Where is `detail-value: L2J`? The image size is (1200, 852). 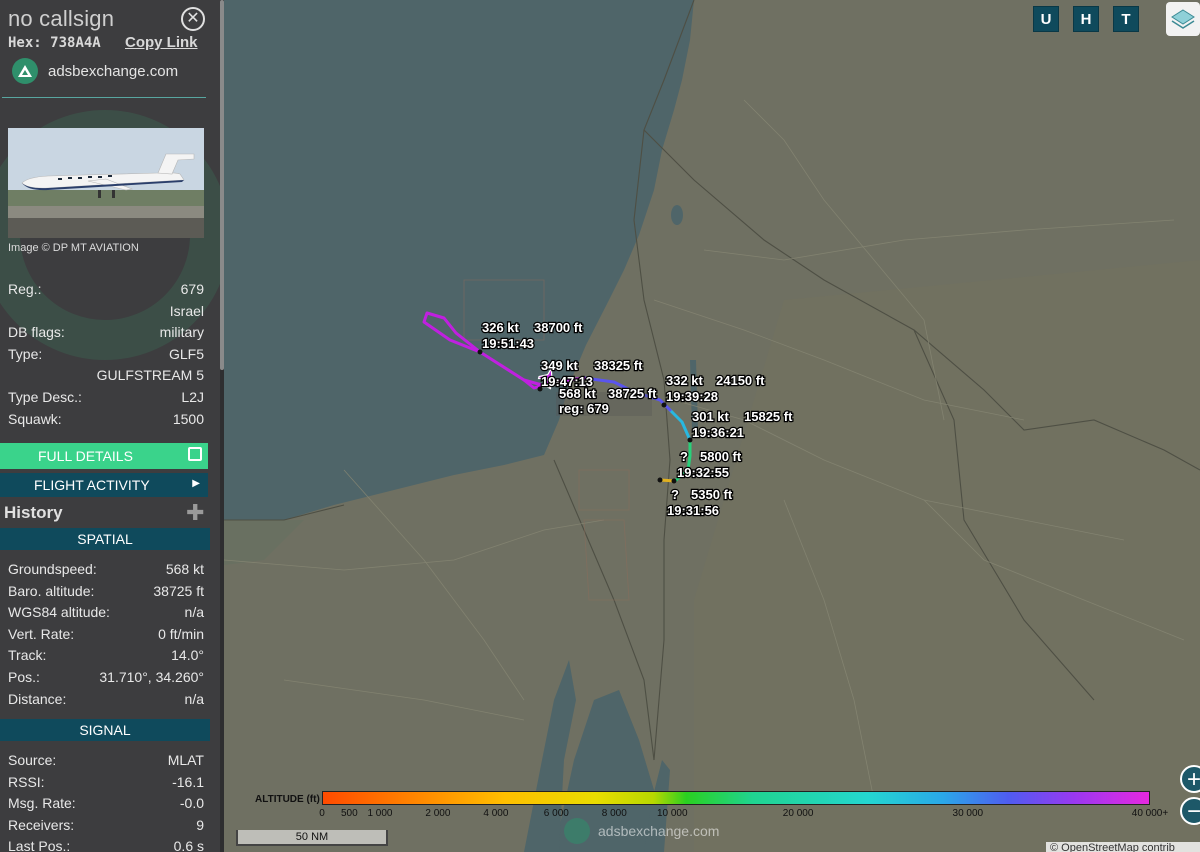
detail-value: L2J is located at coordinates (192, 397).